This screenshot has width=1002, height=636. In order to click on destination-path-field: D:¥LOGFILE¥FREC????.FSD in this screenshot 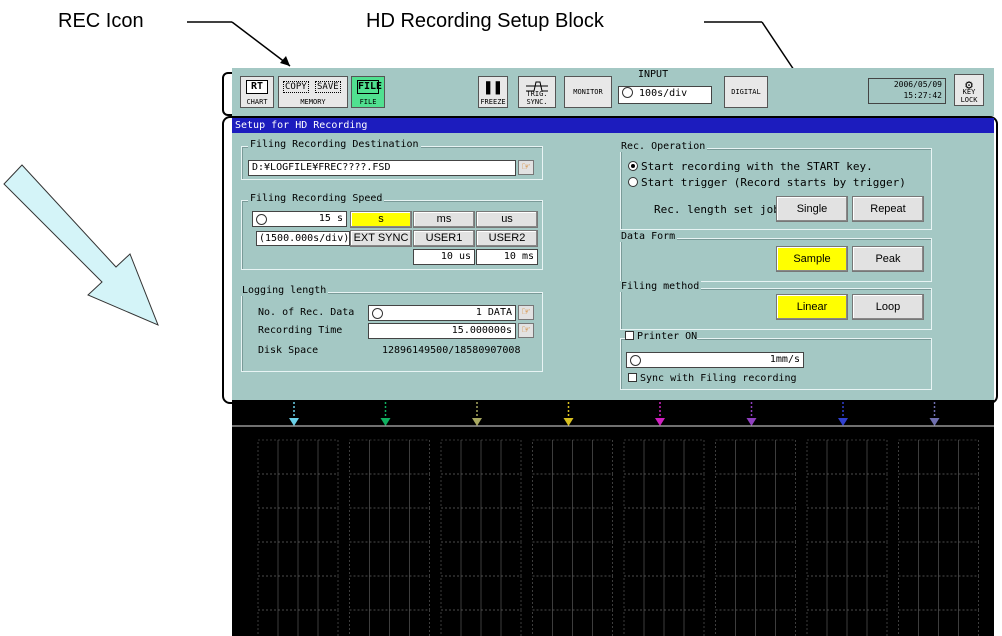, I will do `click(382, 168)`.